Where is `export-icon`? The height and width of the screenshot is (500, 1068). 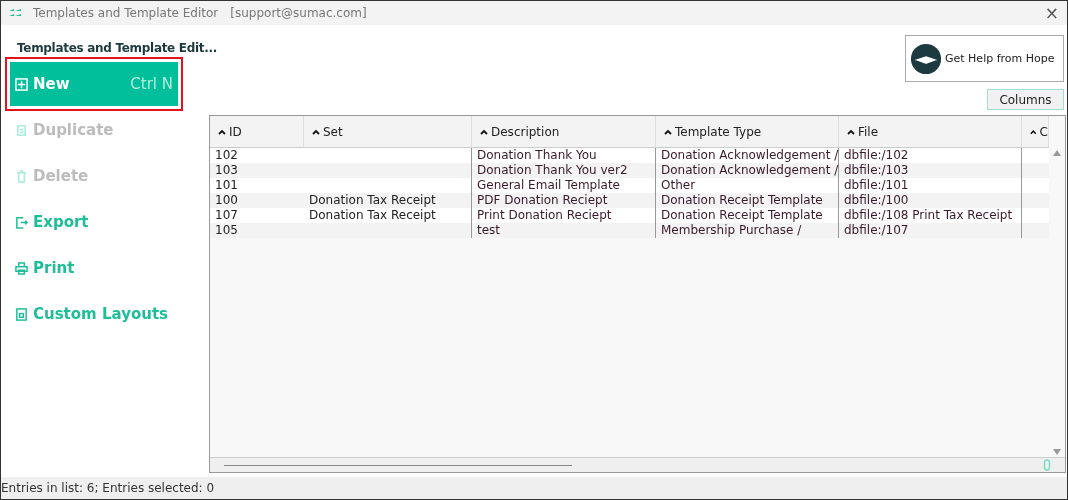
export-icon is located at coordinates (21, 222).